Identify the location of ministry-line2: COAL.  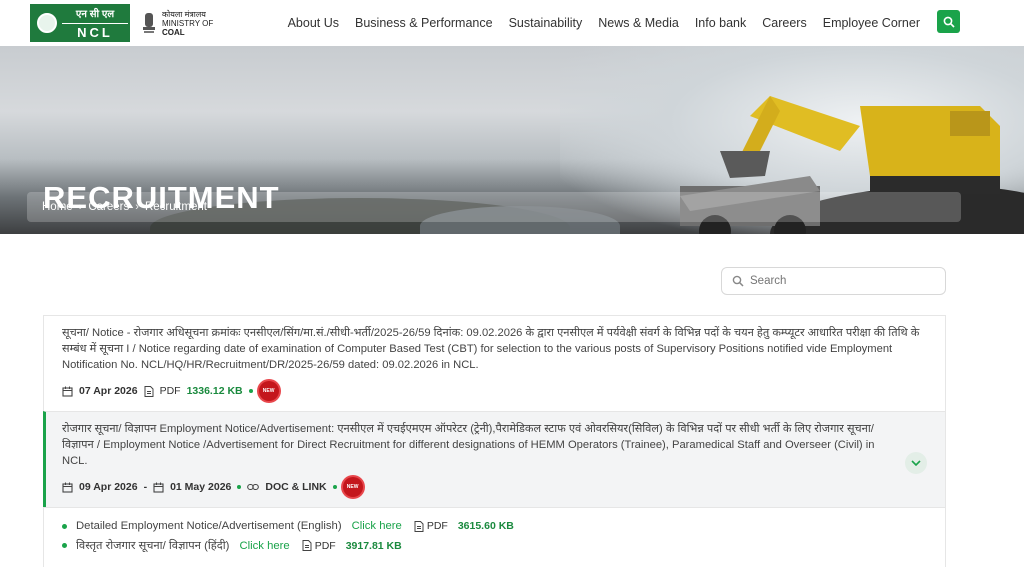
(173, 32).